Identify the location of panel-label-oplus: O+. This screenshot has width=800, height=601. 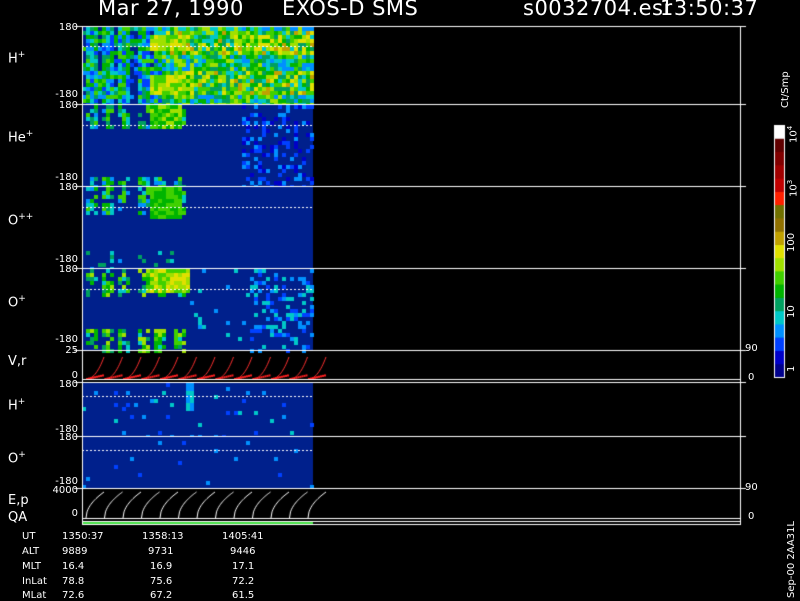
(17, 302).